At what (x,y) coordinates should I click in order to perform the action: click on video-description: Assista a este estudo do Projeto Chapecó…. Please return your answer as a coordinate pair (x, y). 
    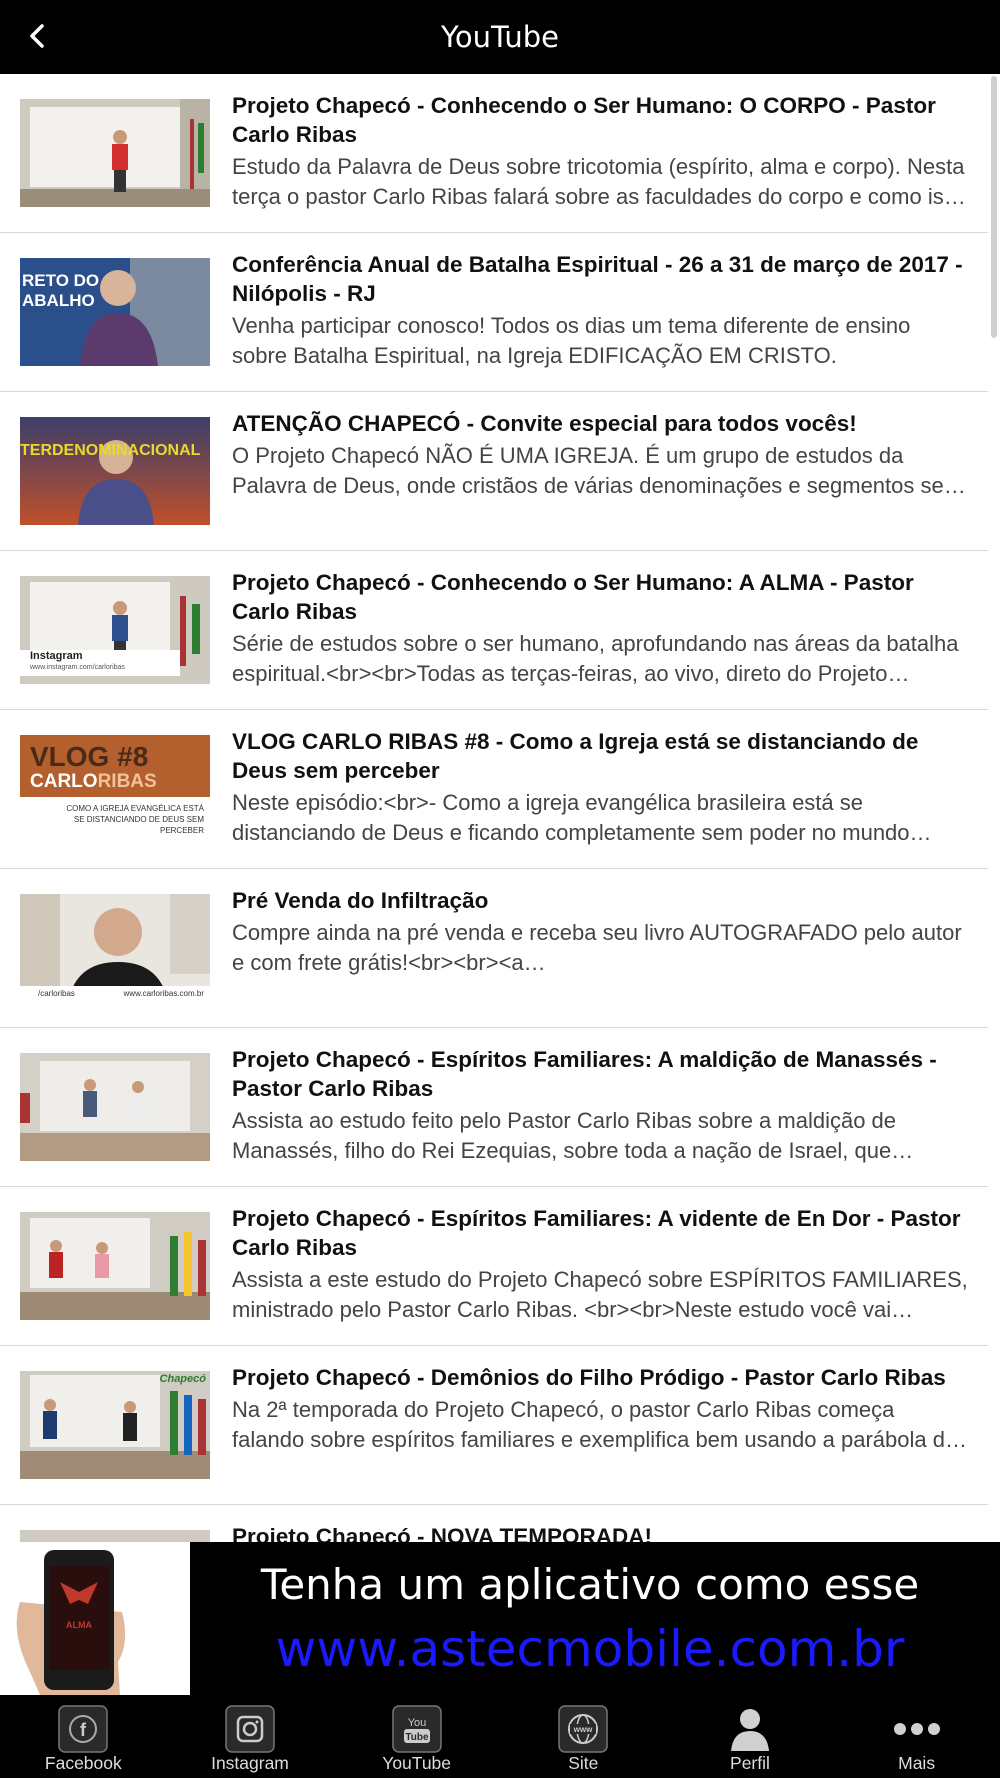
    Looking at the image, I should click on (600, 1294).